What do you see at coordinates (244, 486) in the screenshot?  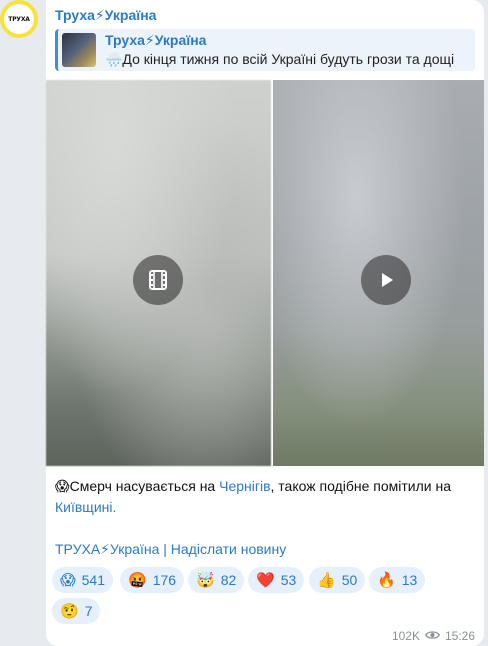 I see `hashtag-link-chernihiv: Чернігів` at bounding box center [244, 486].